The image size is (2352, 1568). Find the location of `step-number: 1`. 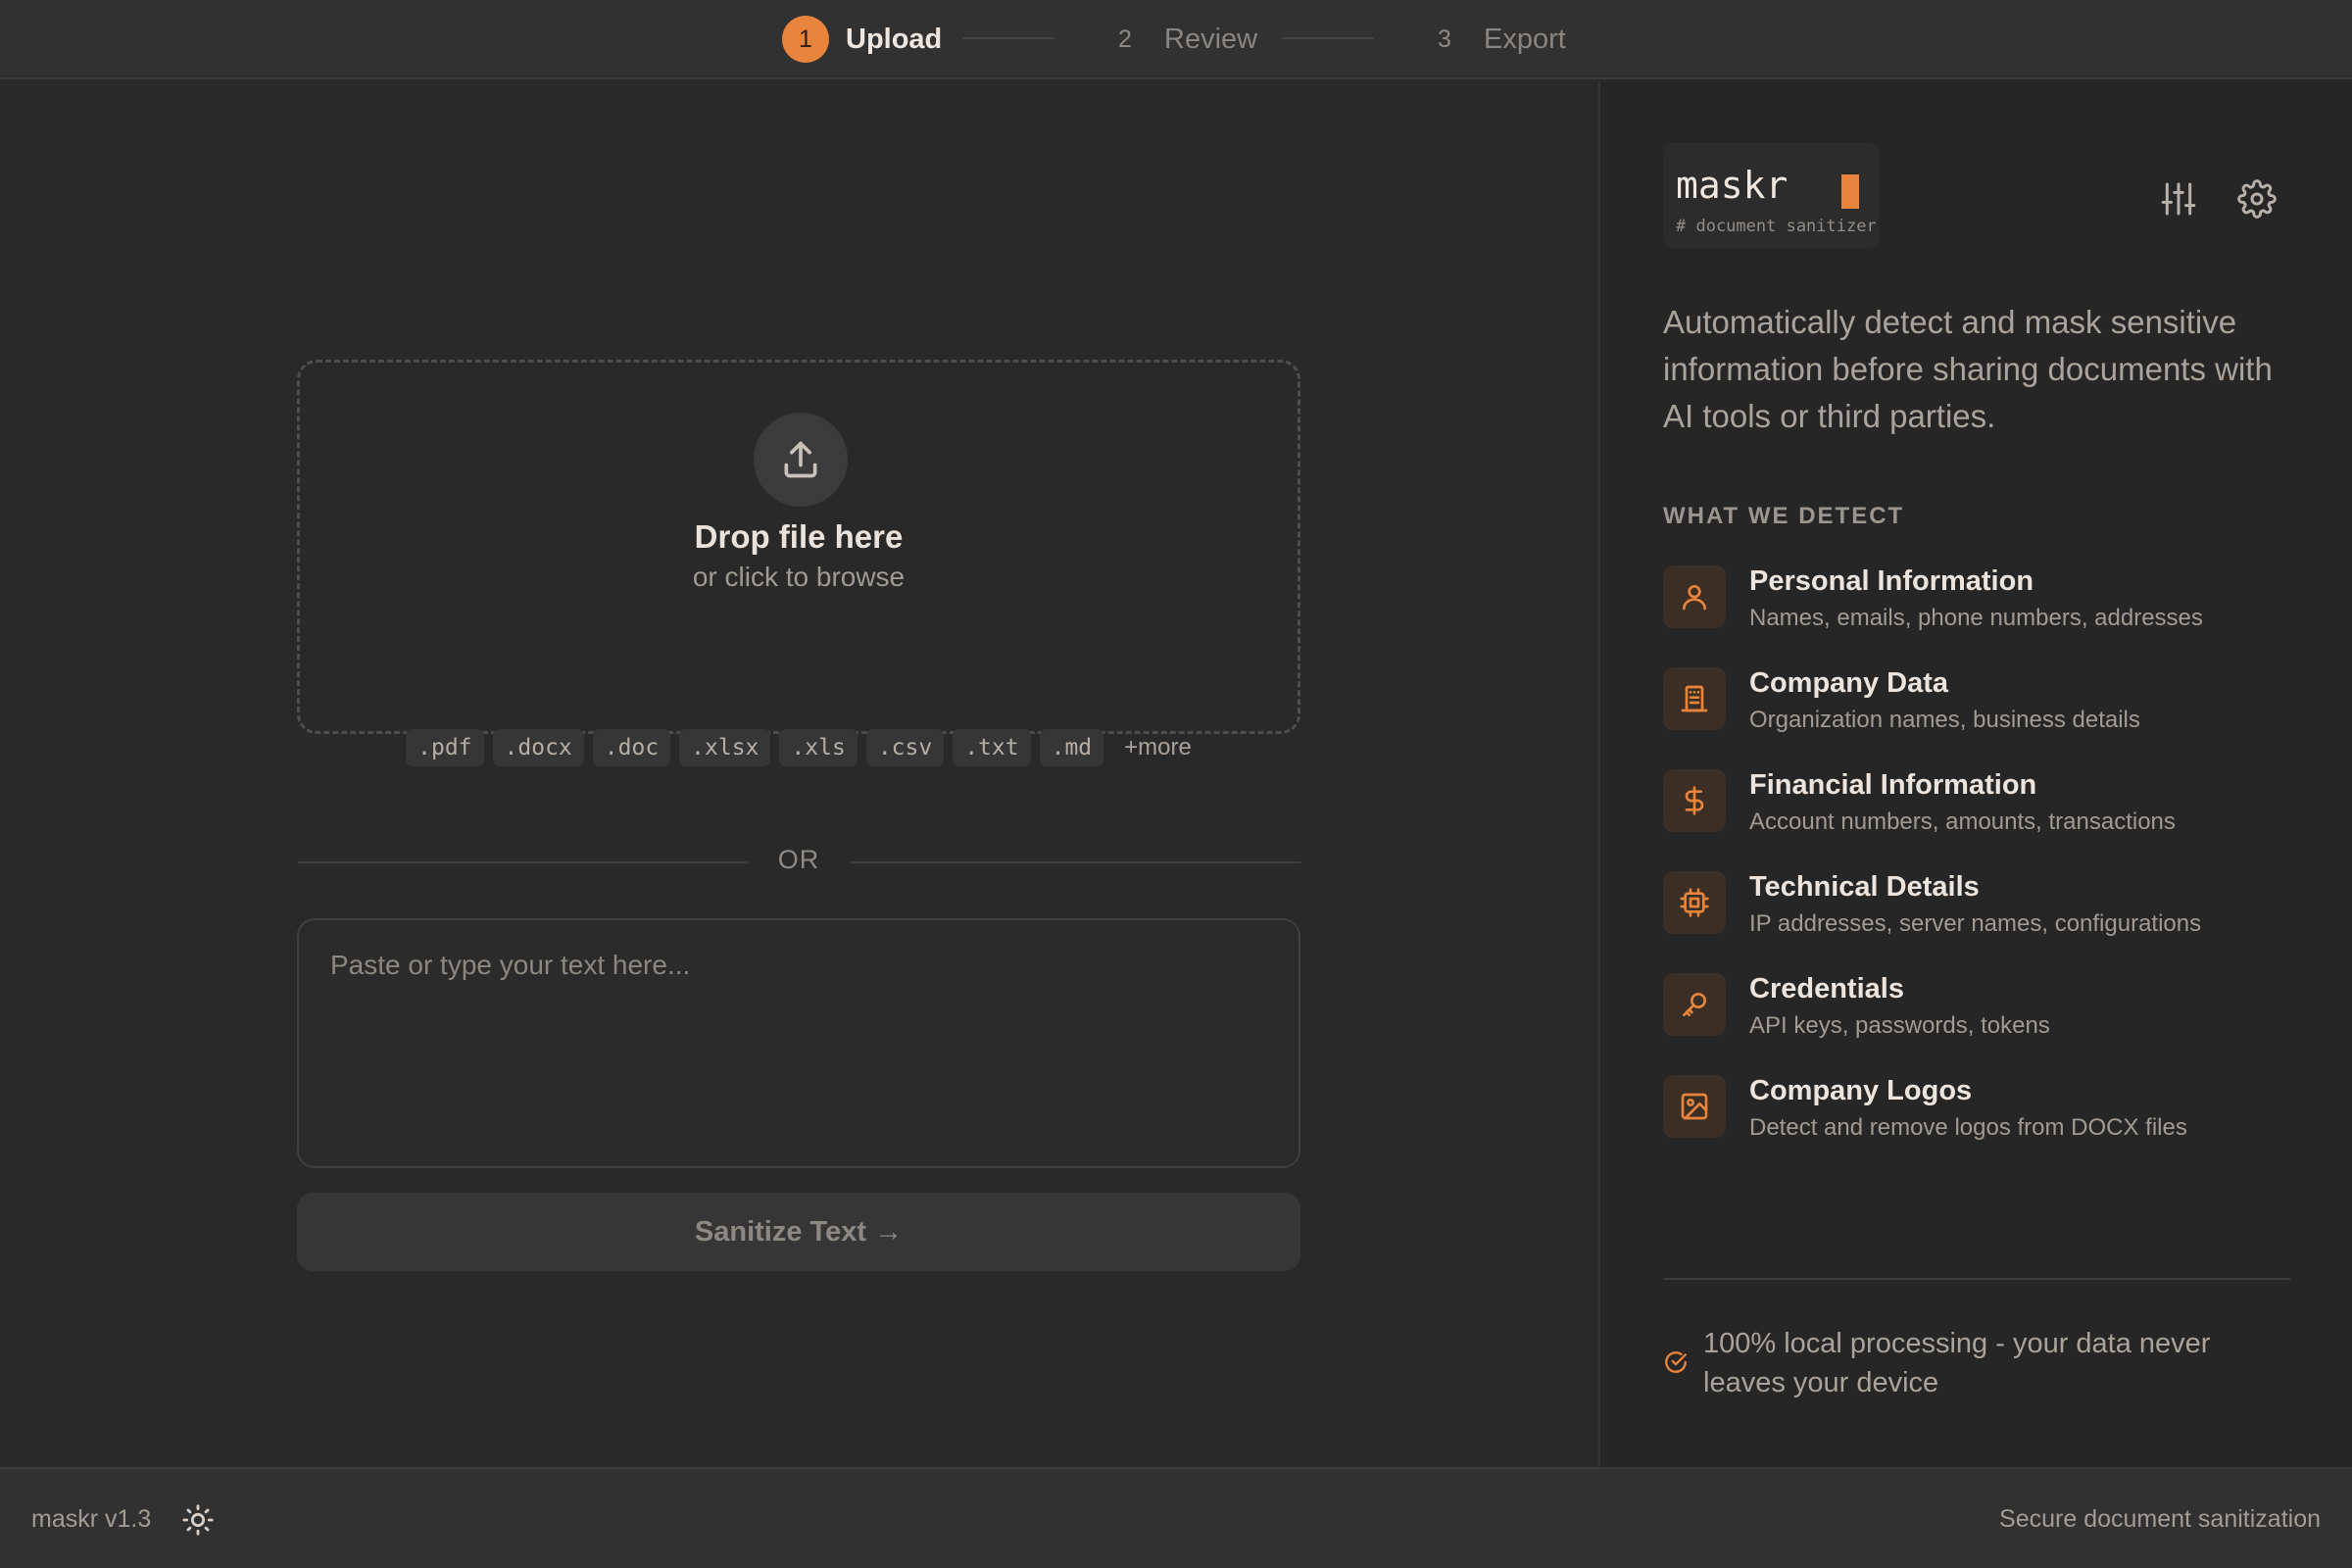

step-number: 1 is located at coordinates (805, 39).